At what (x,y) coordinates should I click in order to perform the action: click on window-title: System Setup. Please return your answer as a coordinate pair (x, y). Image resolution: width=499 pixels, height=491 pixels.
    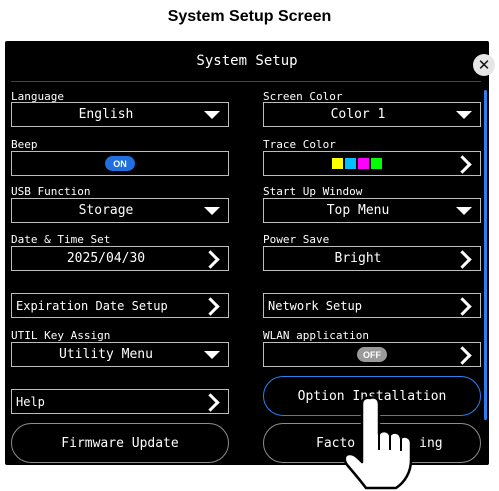
    Looking at the image, I should click on (247, 61).